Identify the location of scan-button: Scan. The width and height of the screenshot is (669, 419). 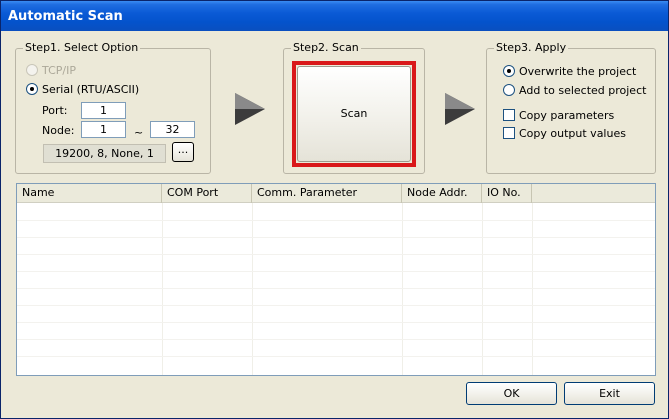
(354, 114).